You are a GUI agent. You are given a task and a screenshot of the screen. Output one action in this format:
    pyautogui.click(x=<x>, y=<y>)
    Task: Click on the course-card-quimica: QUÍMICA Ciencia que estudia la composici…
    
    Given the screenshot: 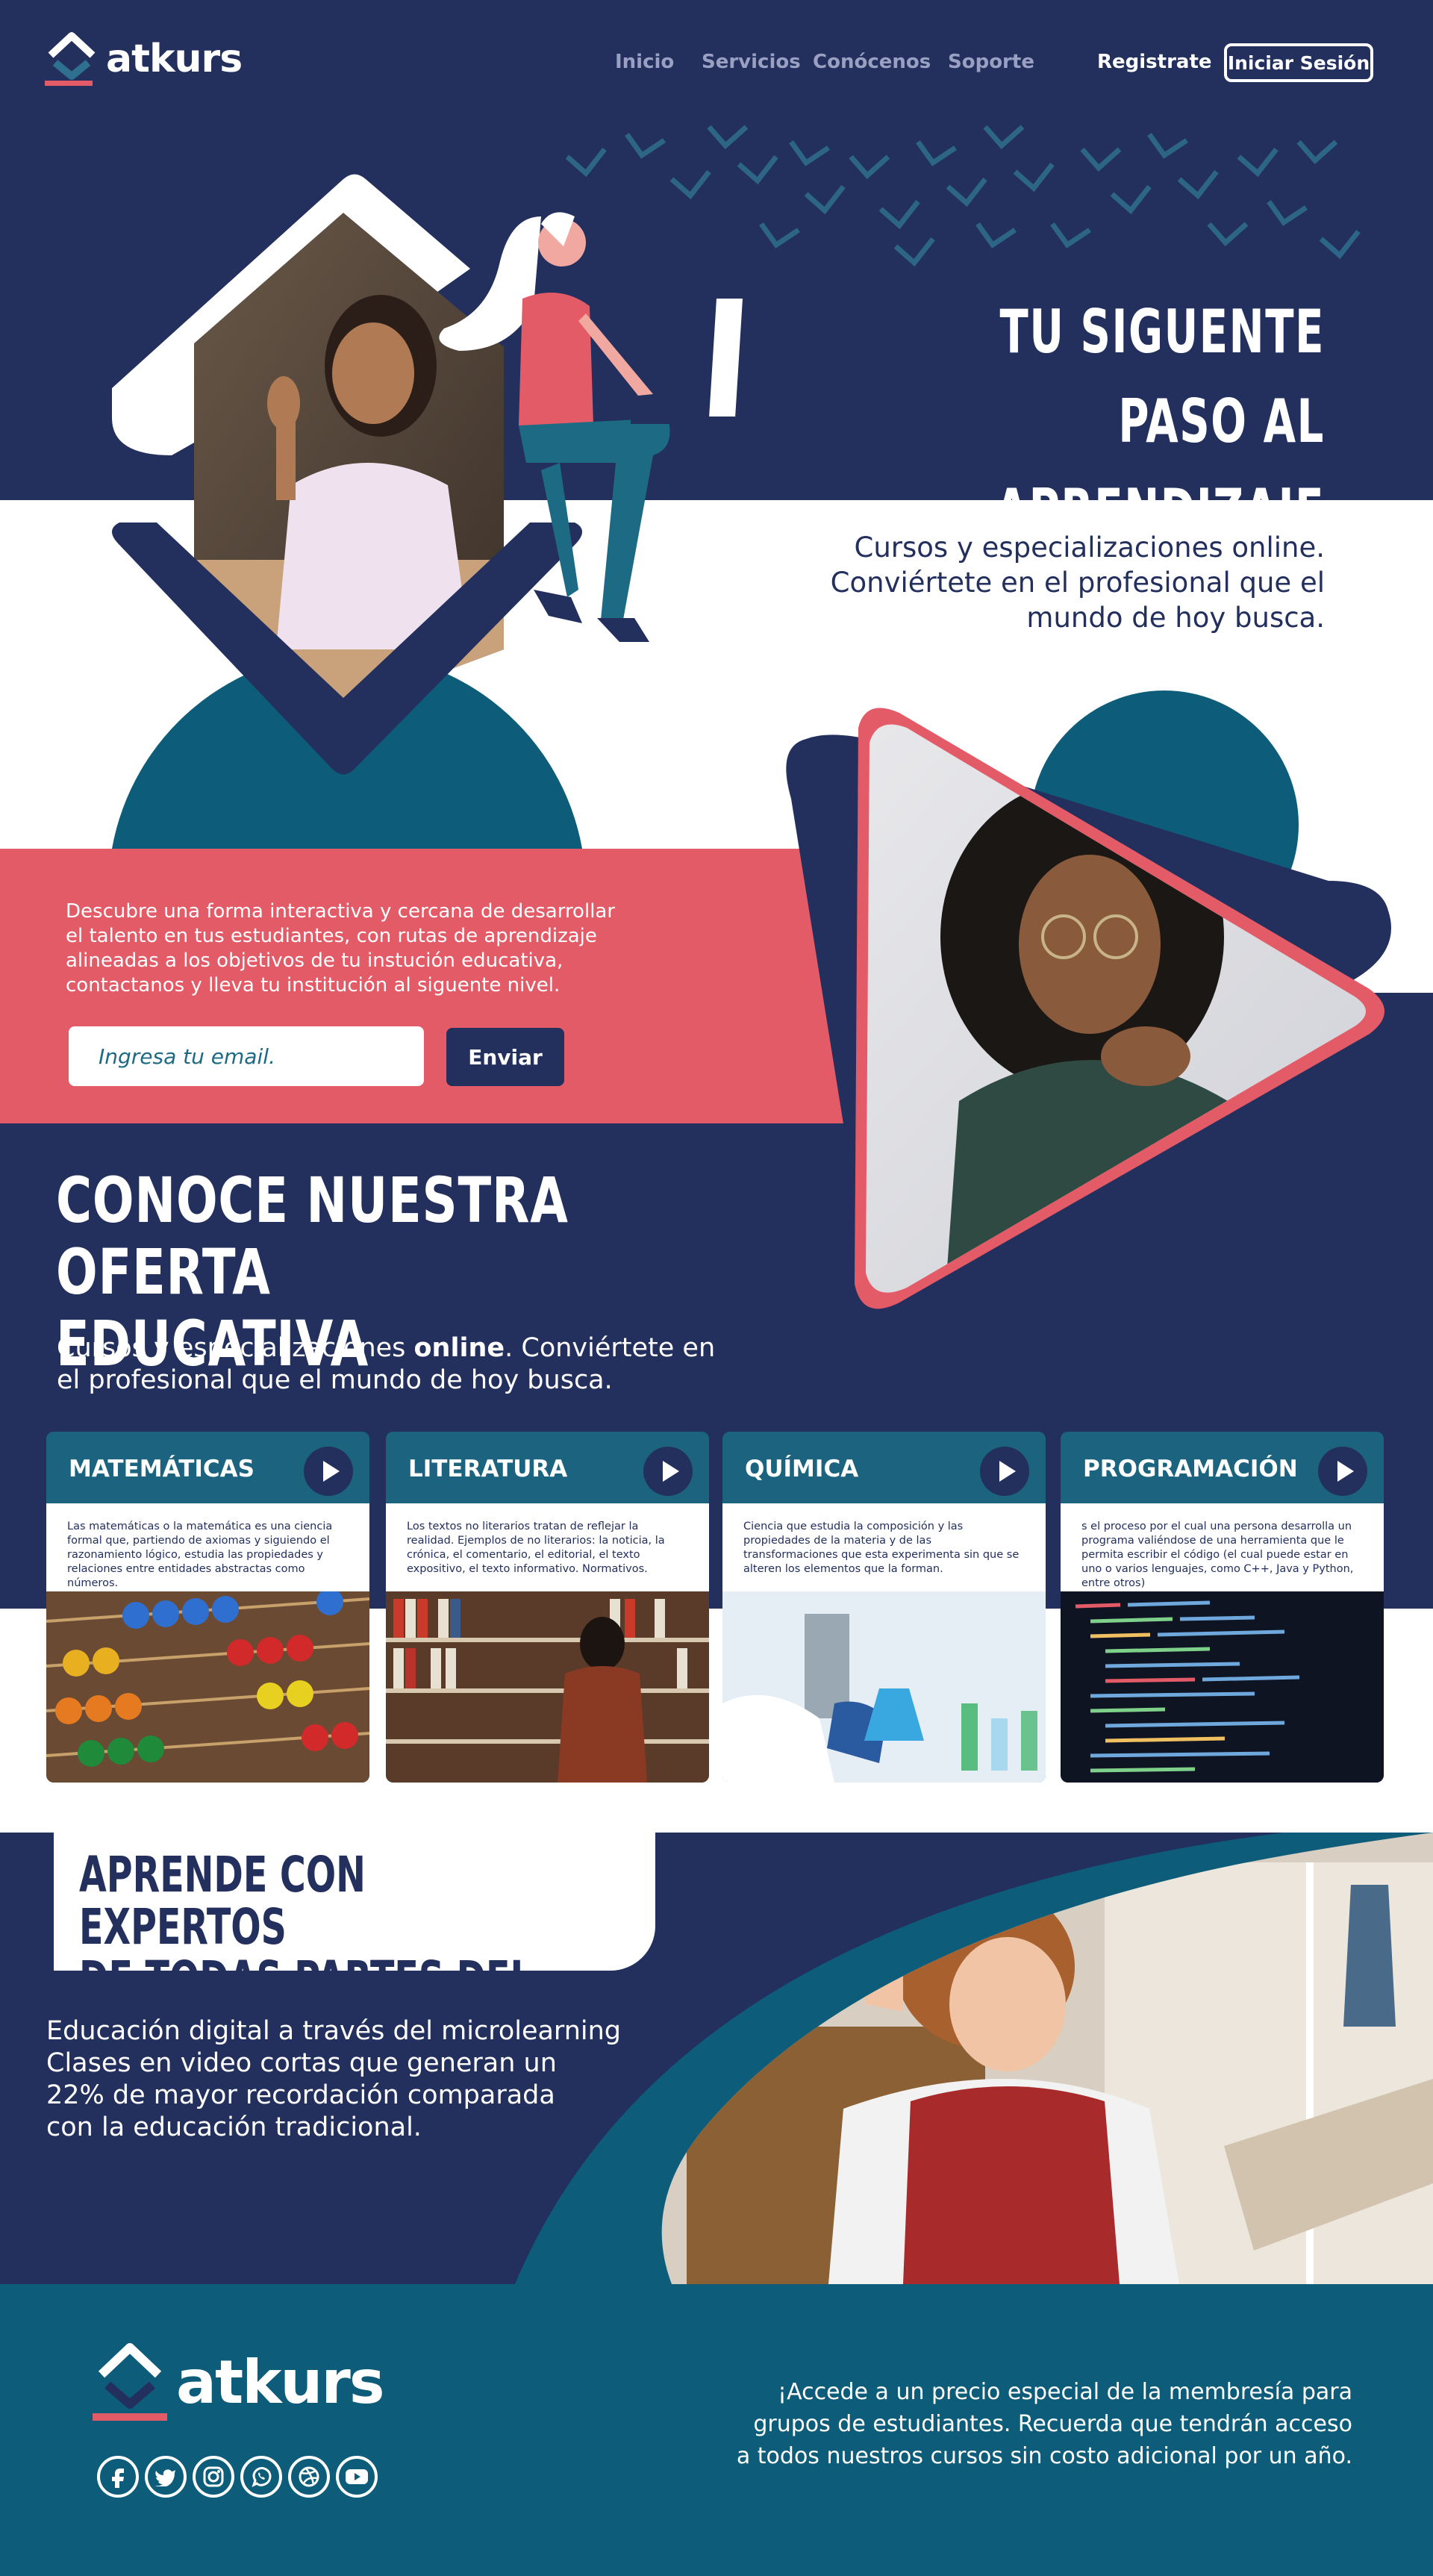 What is the action you would take?
    pyautogui.click(x=884, y=1607)
    